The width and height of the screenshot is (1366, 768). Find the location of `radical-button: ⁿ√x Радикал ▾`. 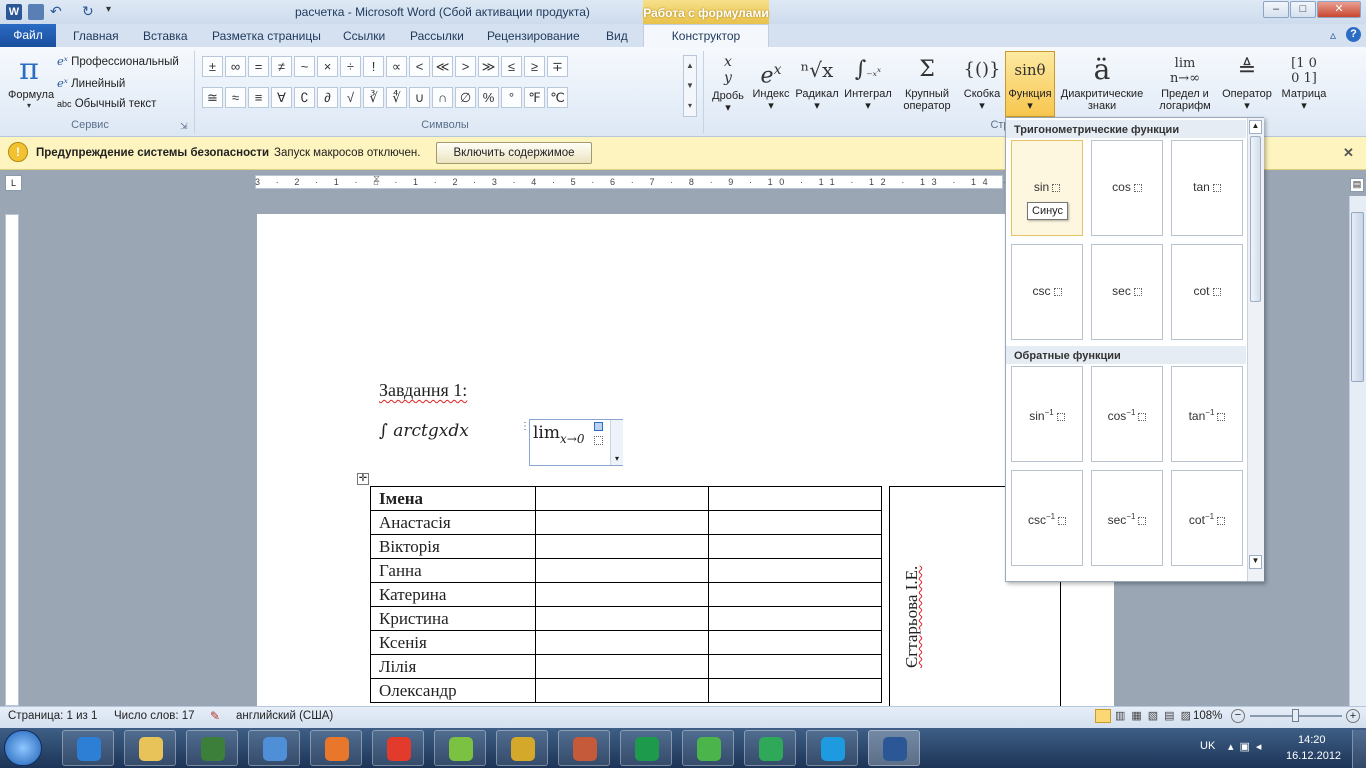

radical-button: ⁿ√x Радикал ▾ is located at coordinates (817, 82).